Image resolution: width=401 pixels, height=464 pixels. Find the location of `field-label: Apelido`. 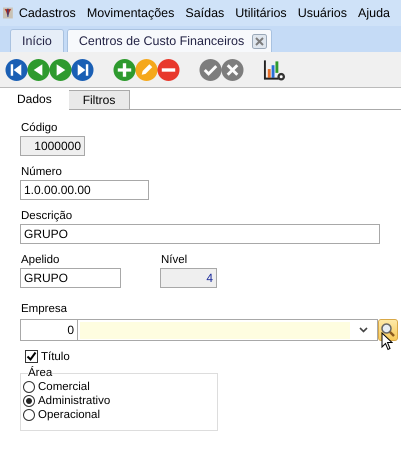

field-label: Apelido is located at coordinates (40, 260).